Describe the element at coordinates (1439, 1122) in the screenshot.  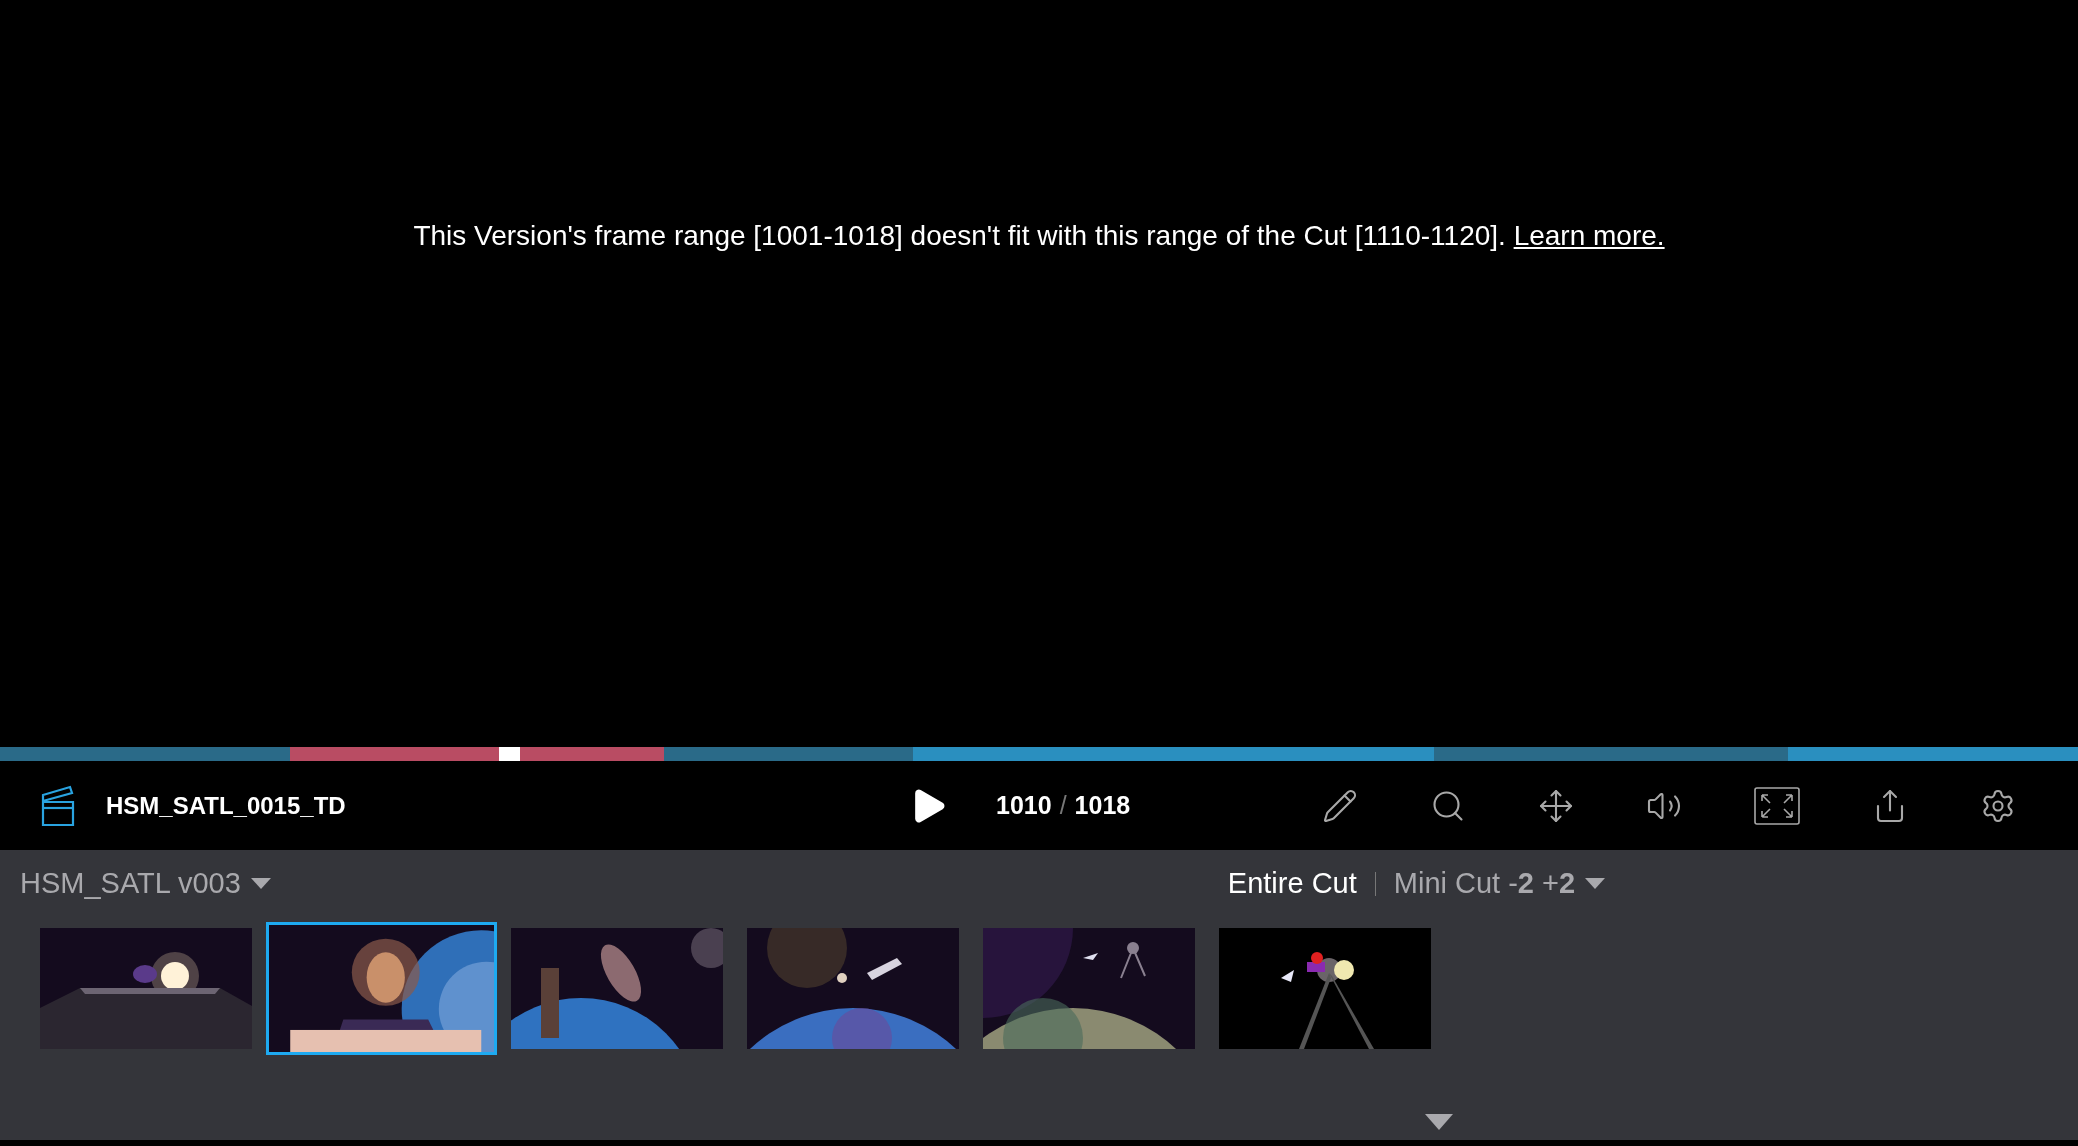
I see `expand-caret-icon` at that location.